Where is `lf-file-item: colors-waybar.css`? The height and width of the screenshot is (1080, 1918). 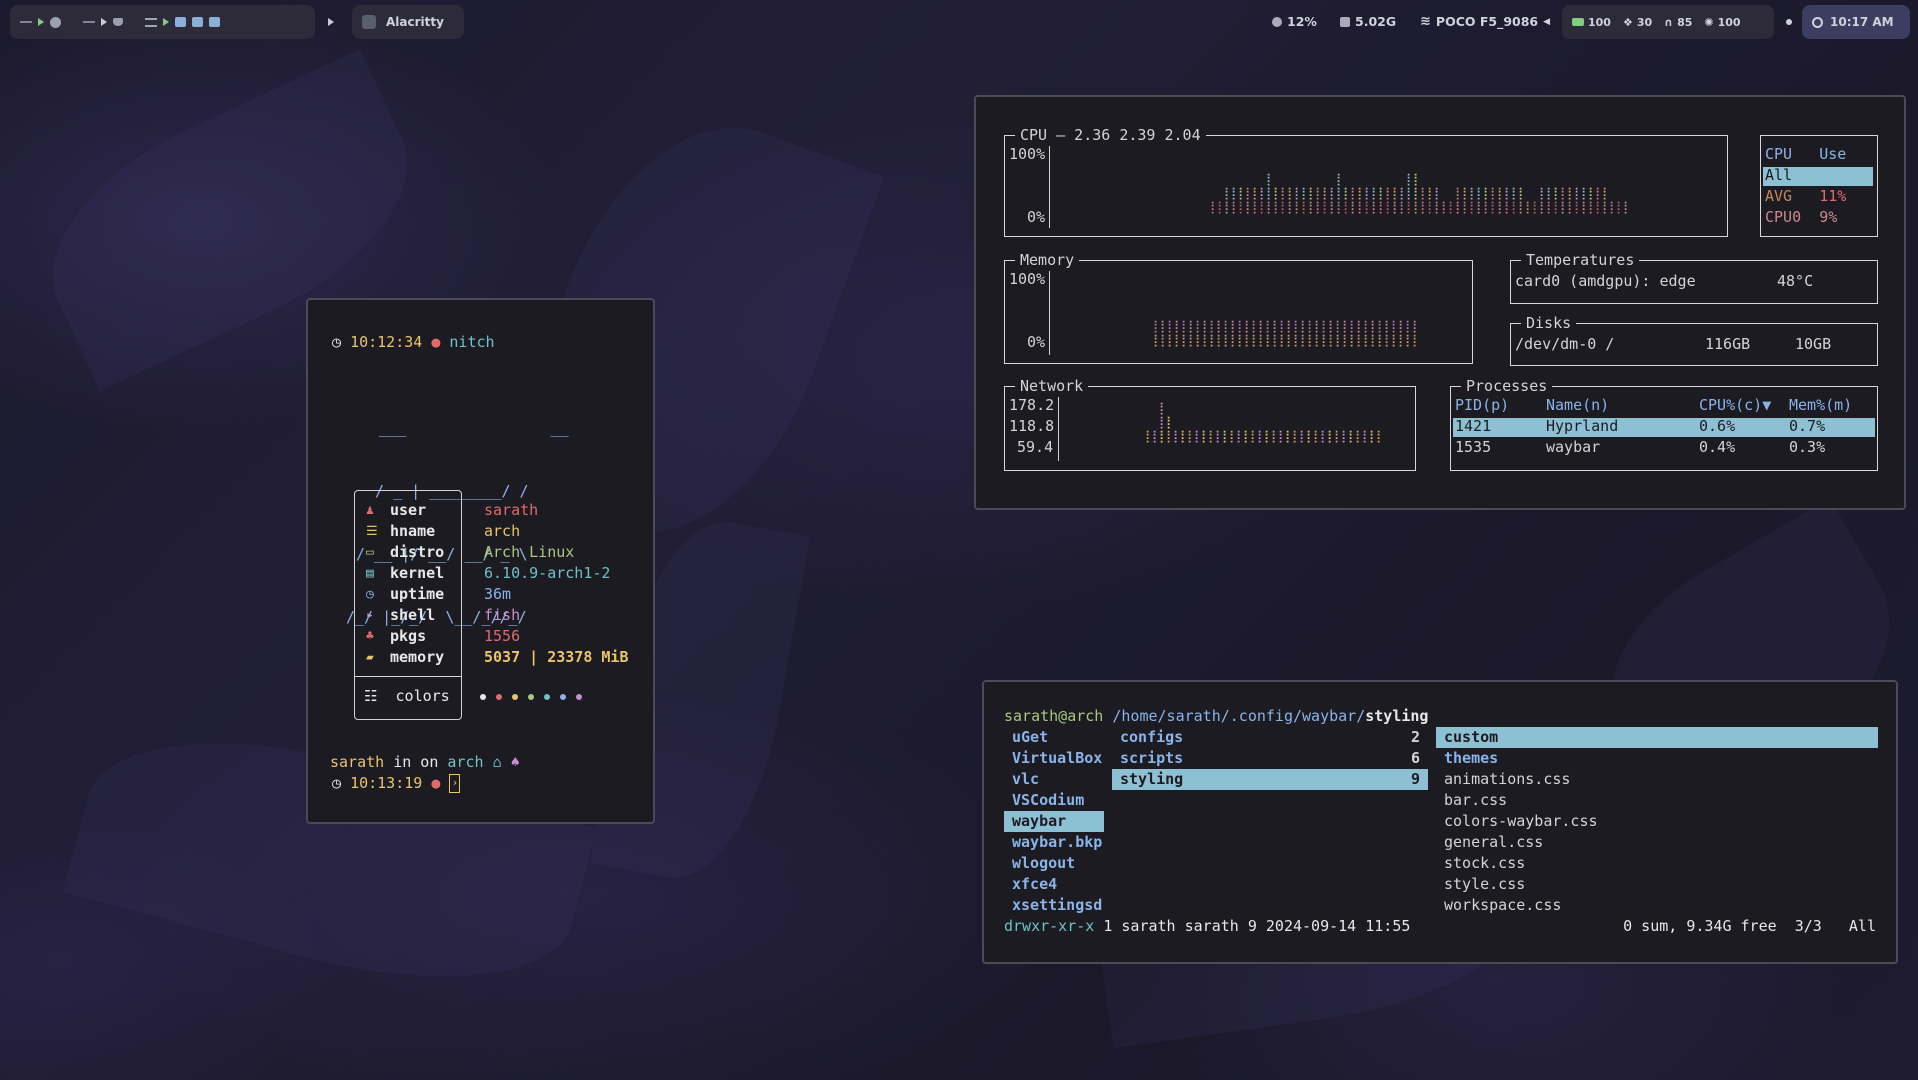 lf-file-item: colors-waybar.css is located at coordinates (1657, 821).